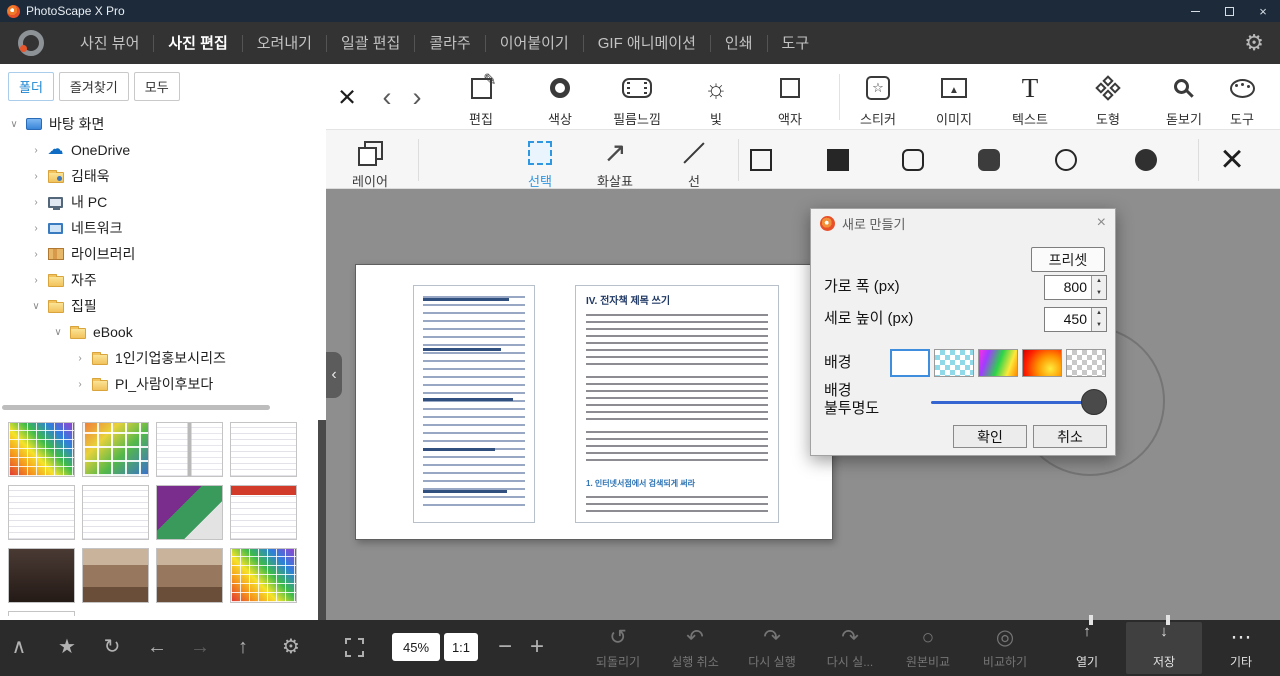  What do you see at coordinates (163, 384) in the screenshot?
I see `tree-item-folder: › PI_사람이후보다` at bounding box center [163, 384].